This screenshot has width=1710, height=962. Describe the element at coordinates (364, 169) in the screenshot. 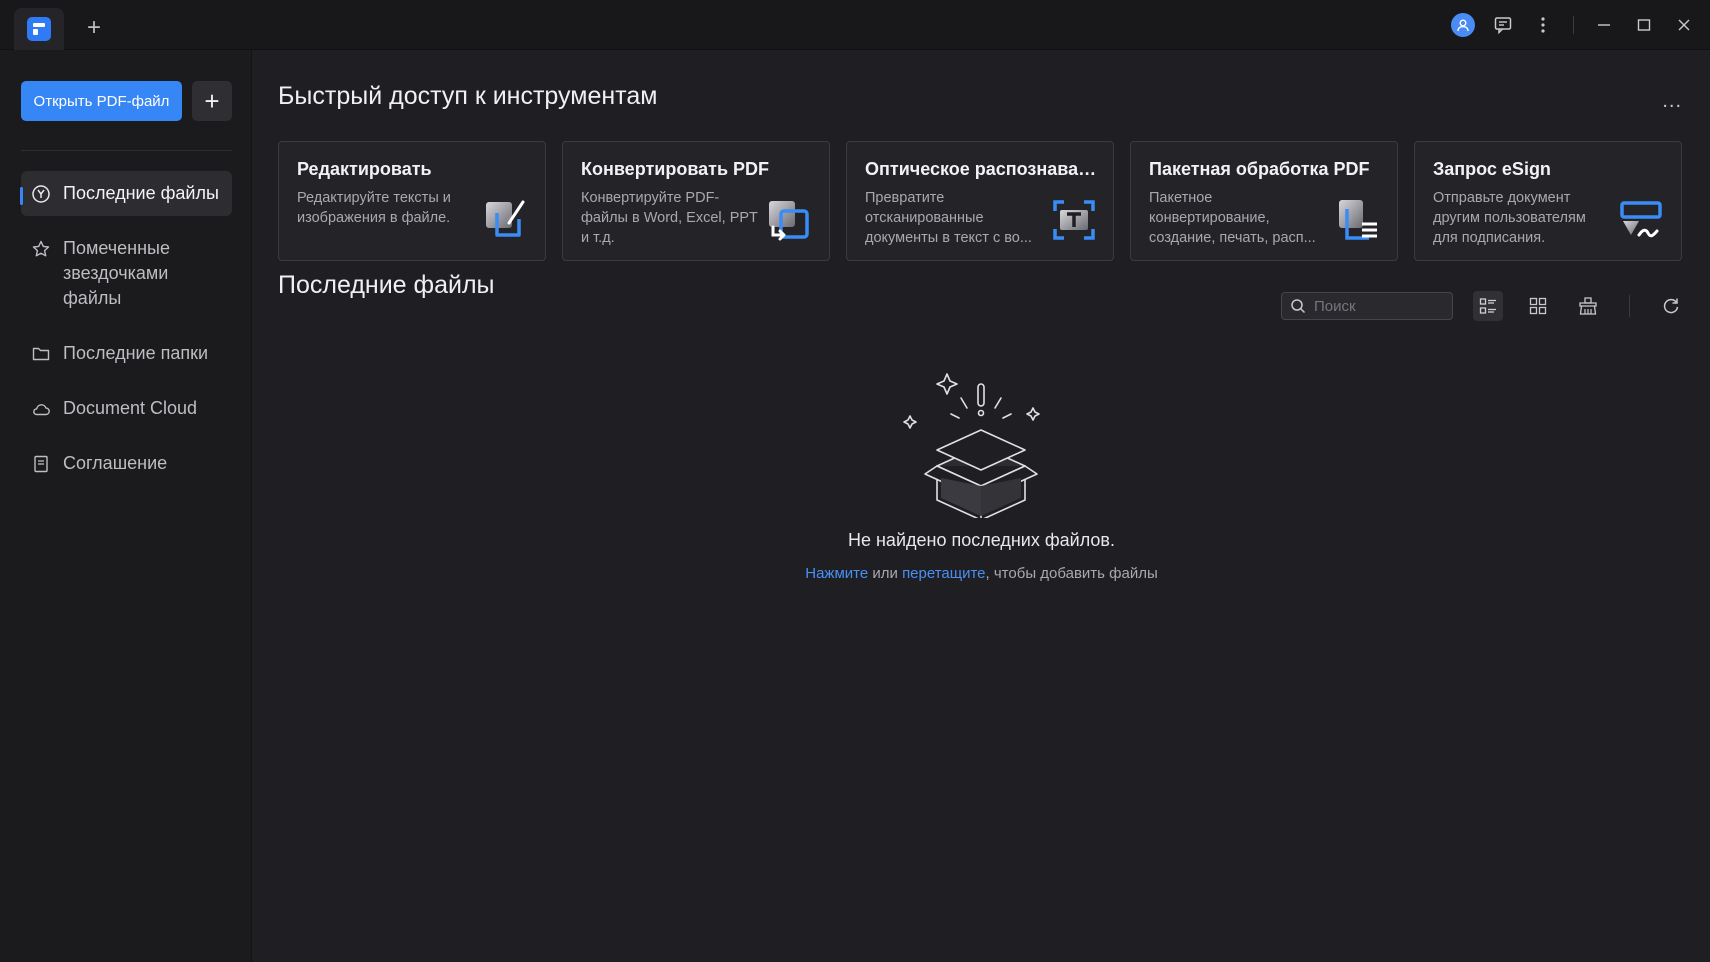

I see `card-title: Редактировать` at that location.